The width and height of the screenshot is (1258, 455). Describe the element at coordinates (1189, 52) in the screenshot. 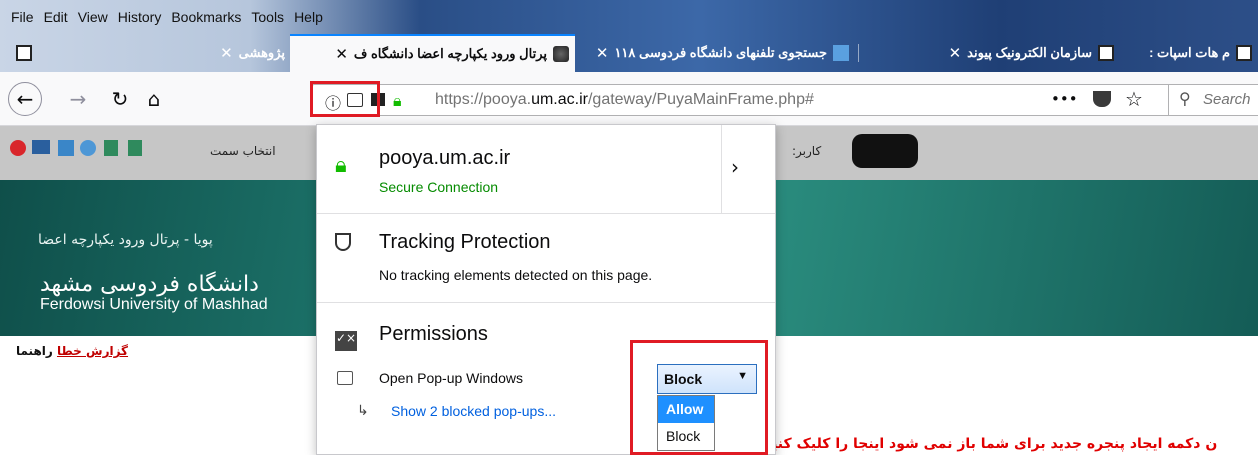

I see `tab-label: م هات اسپات :` at that location.